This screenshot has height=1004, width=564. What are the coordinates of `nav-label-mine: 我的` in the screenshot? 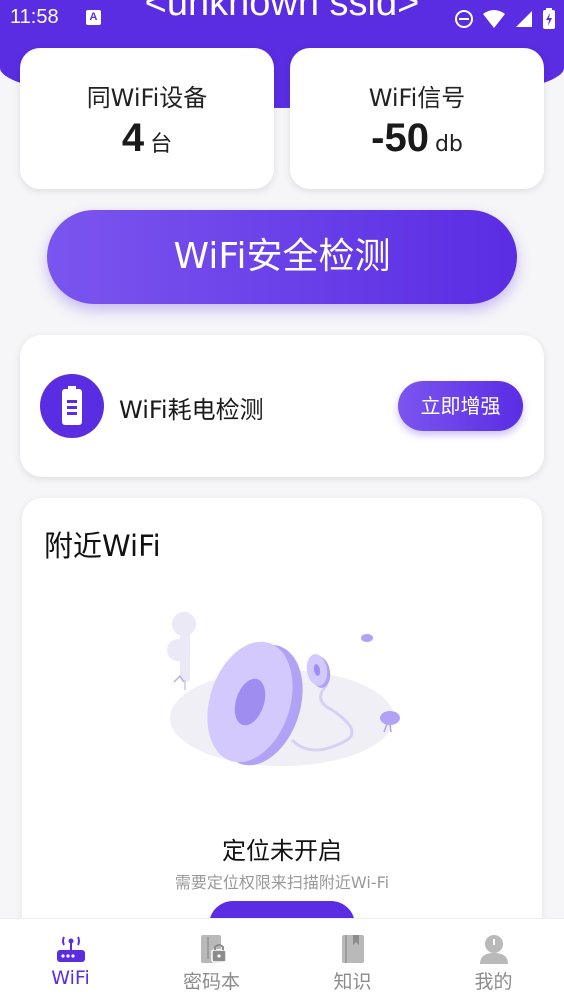 It's located at (493, 982).